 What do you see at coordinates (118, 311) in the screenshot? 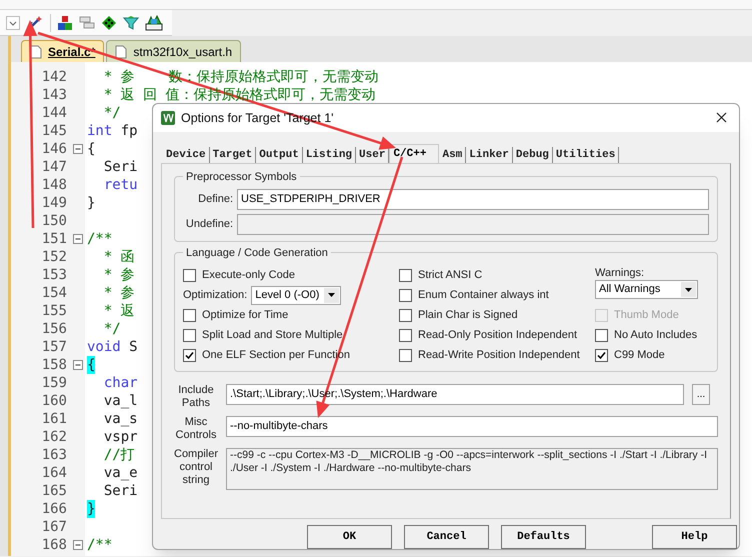
I see `code-text: * 返` at bounding box center [118, 311].